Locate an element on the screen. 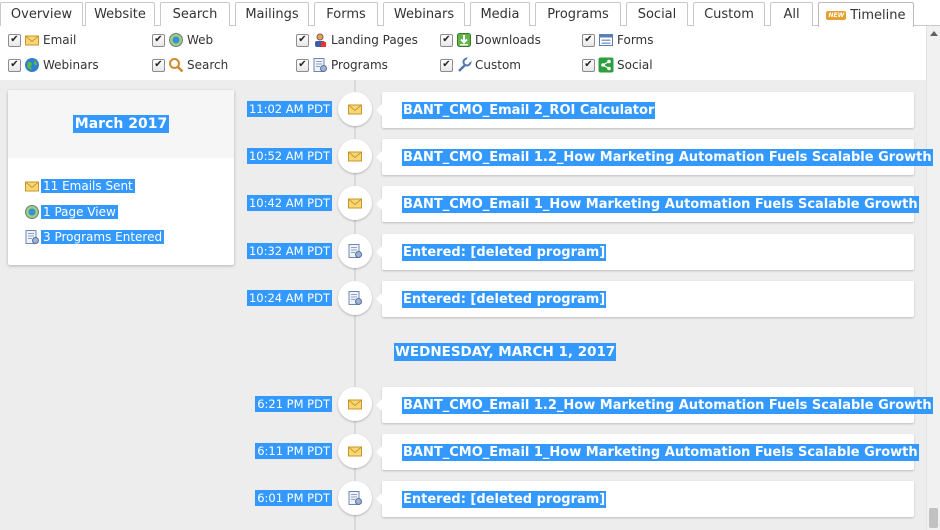 The width and height of the screenshot is (940, 530). tab-label: Media is located at coordinates (500, 14).